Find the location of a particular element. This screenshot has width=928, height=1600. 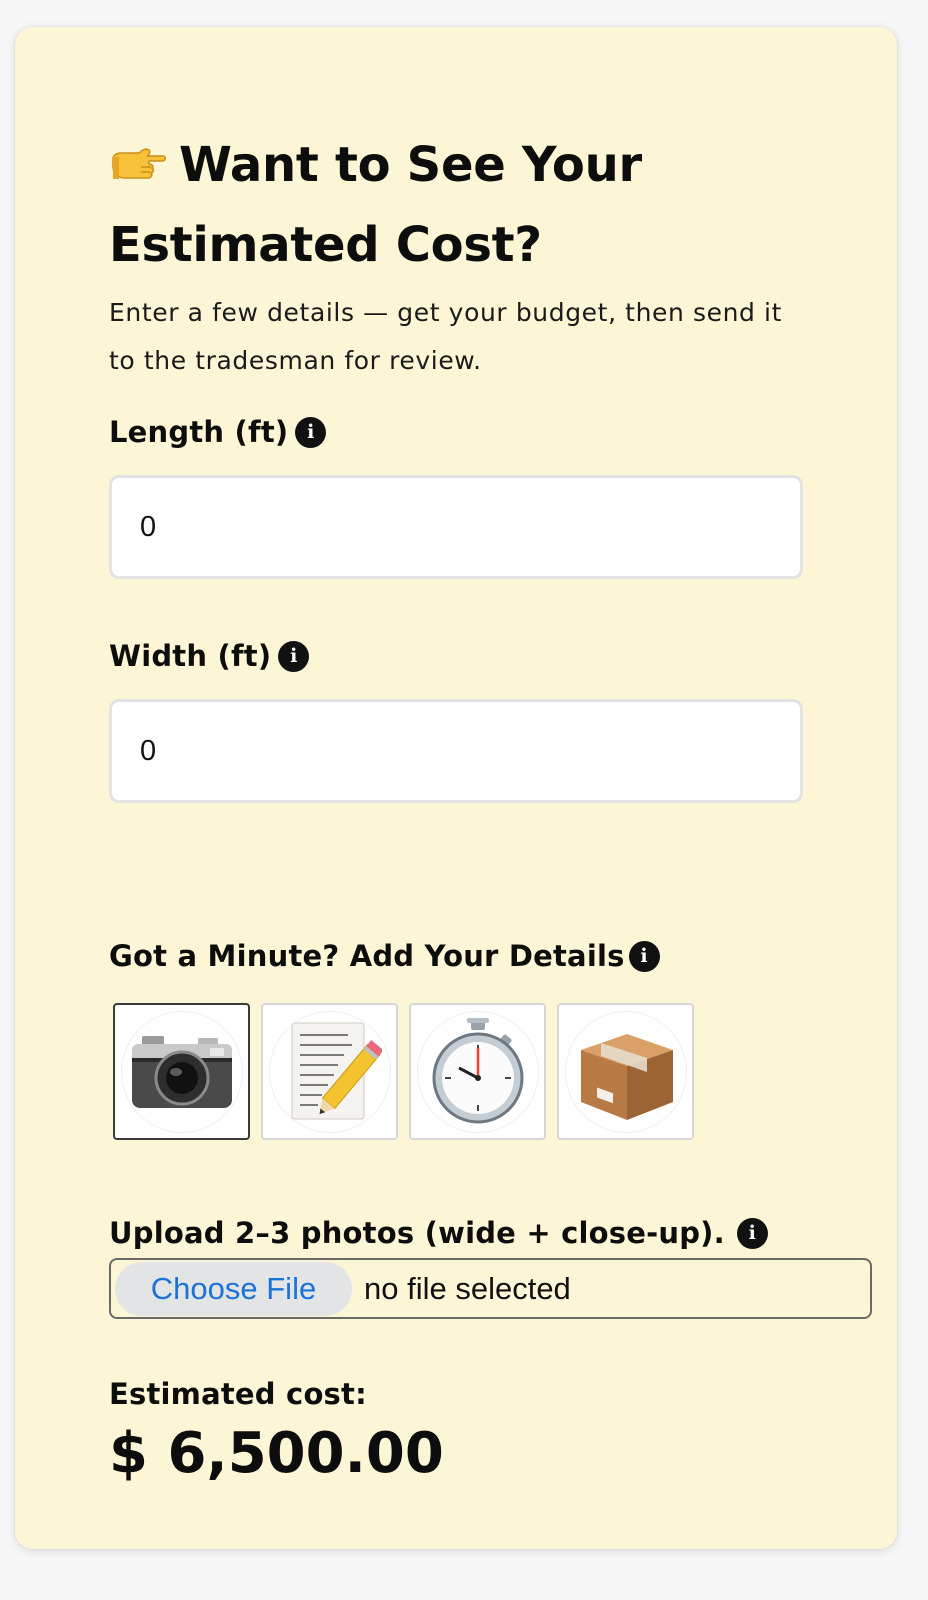

details-label: Got a Minute? Add Your Details i is located at coordinates (499, 956).